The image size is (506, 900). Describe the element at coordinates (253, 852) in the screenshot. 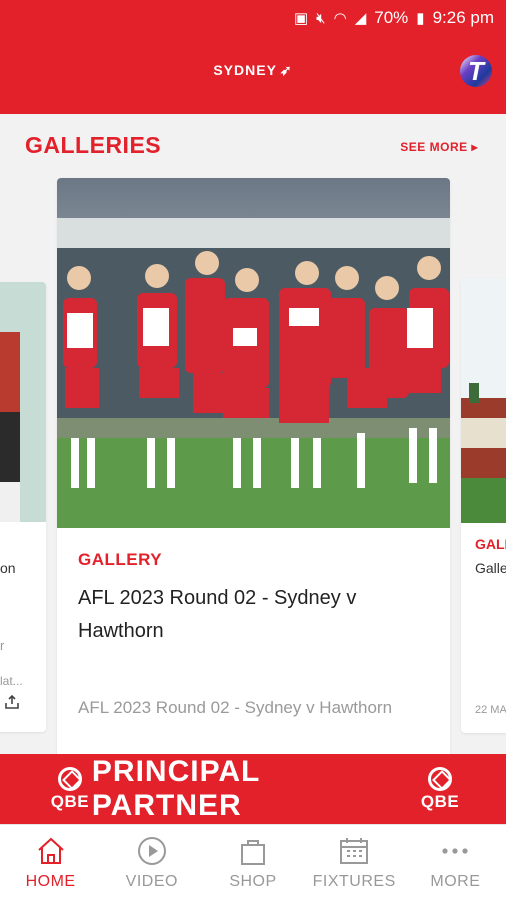

I see `shopping-bag-icon` at that location.